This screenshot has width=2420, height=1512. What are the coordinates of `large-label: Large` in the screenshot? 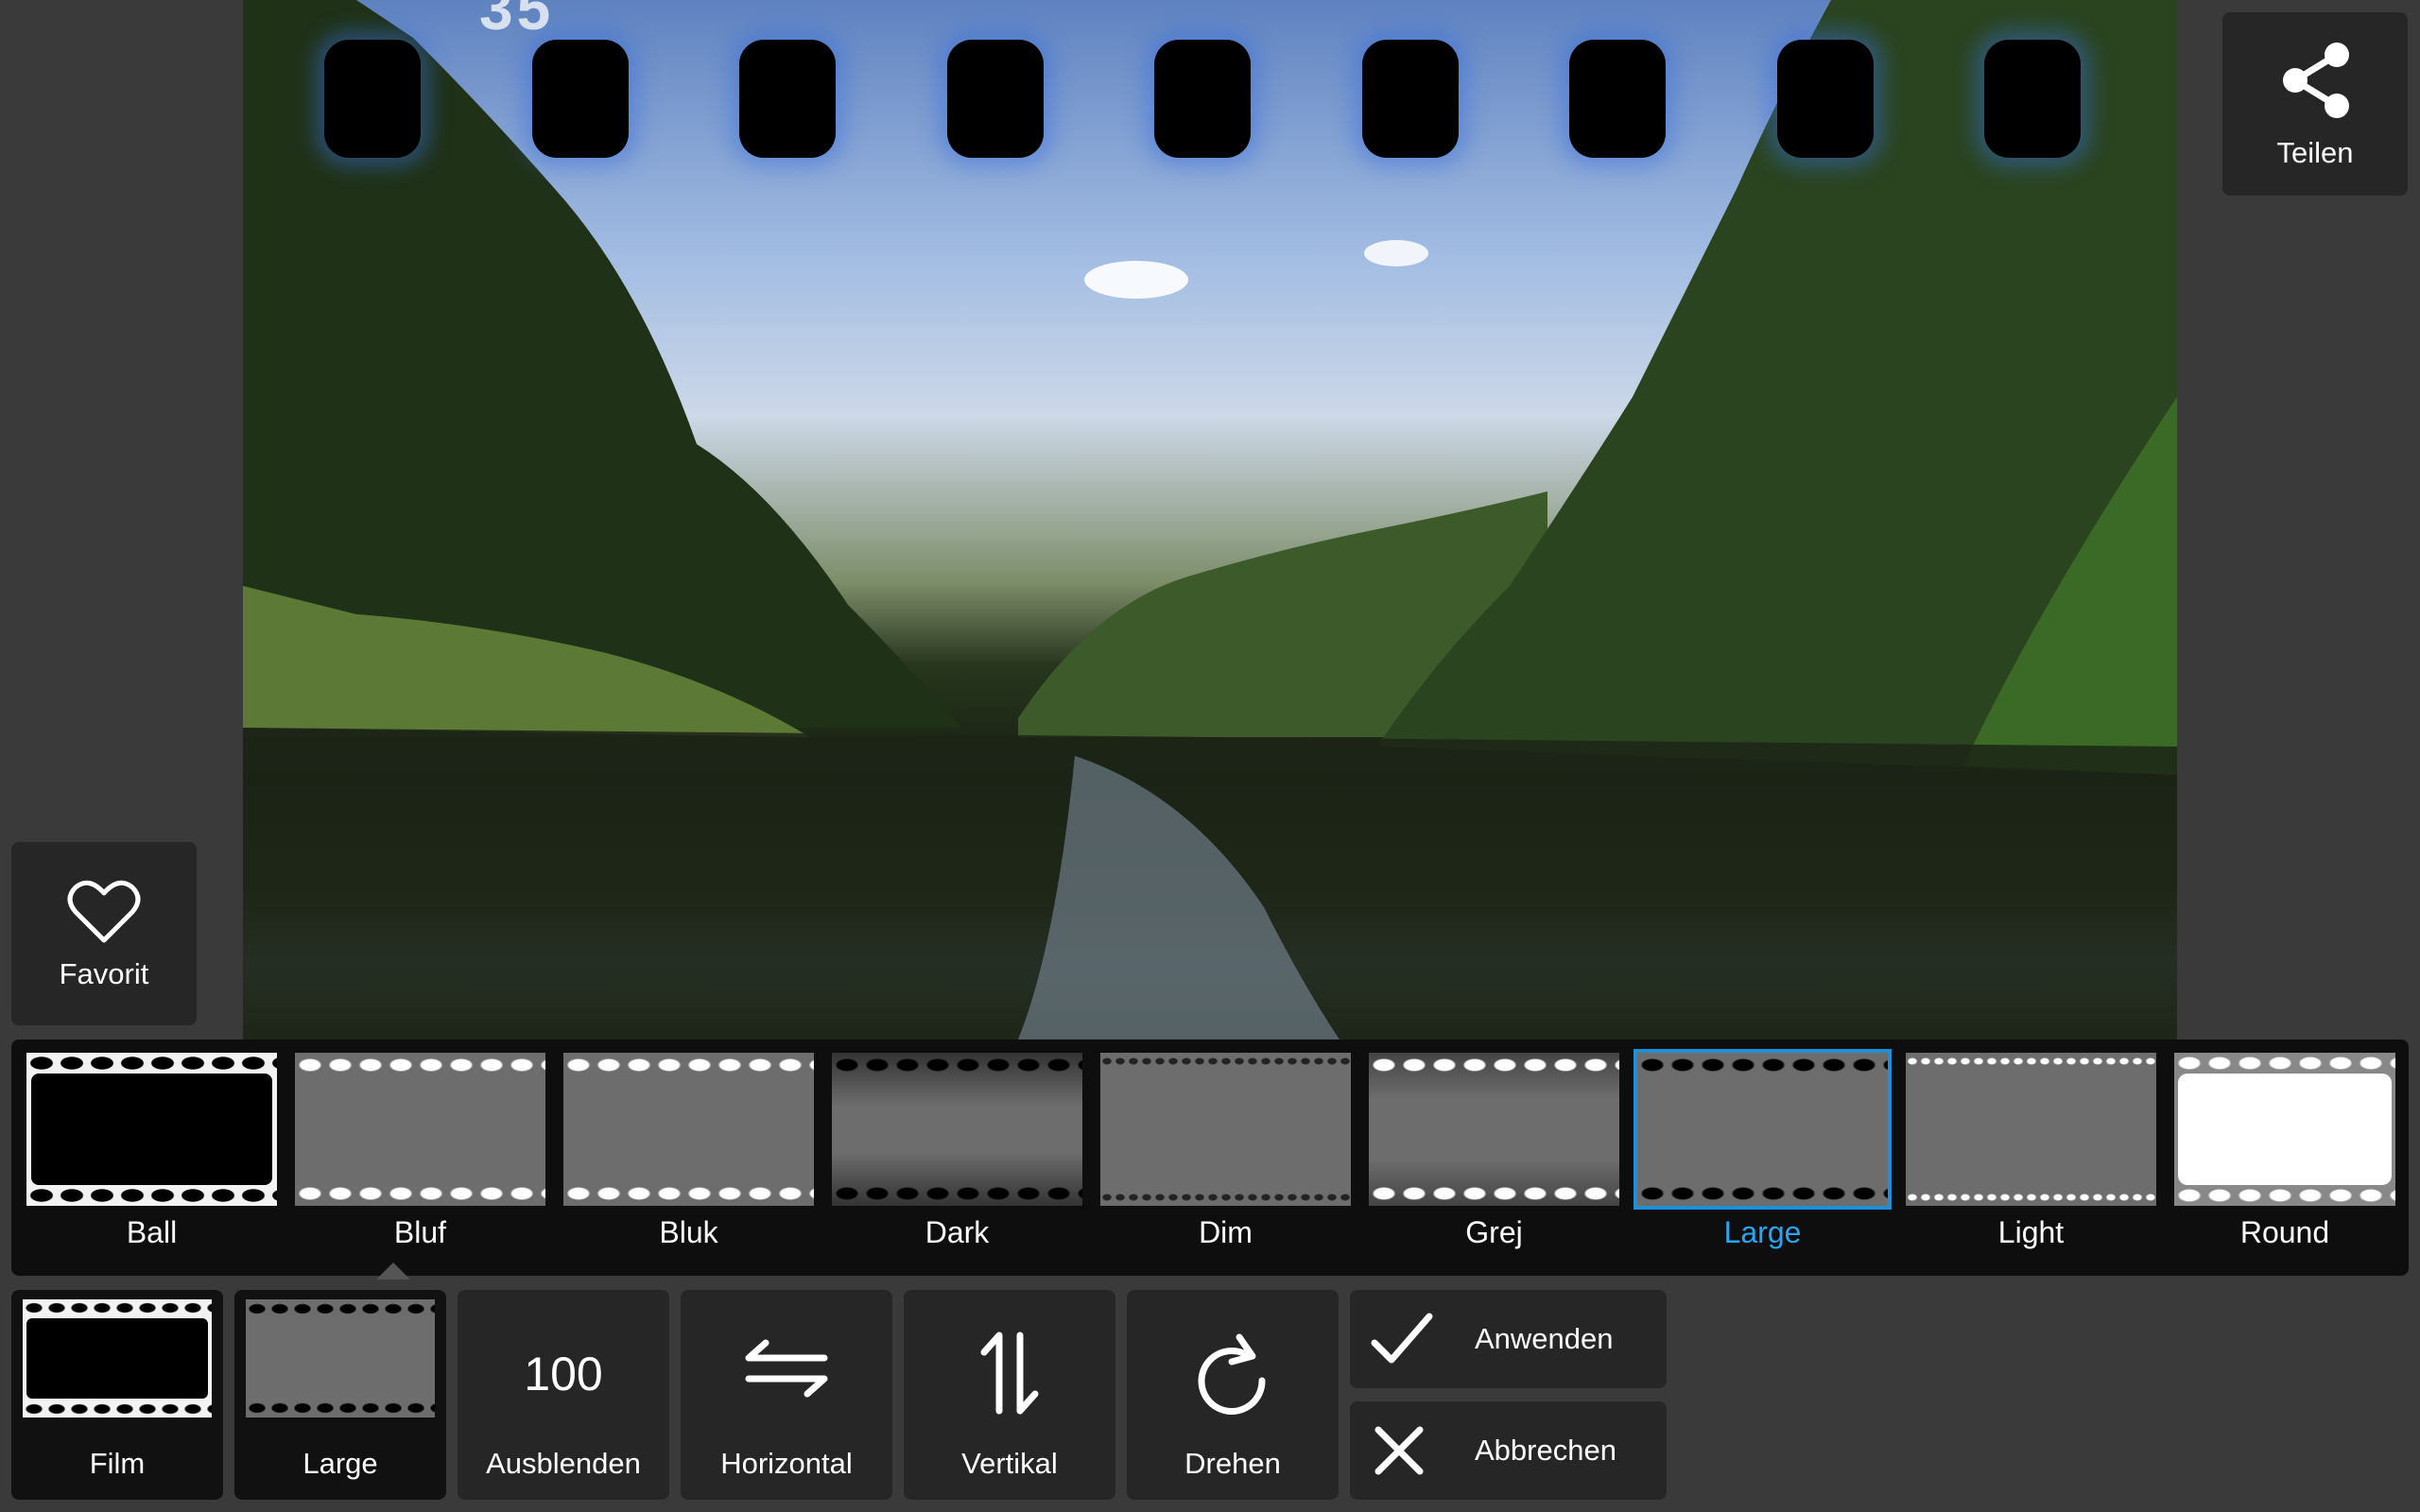 It's located at (340, 1463).